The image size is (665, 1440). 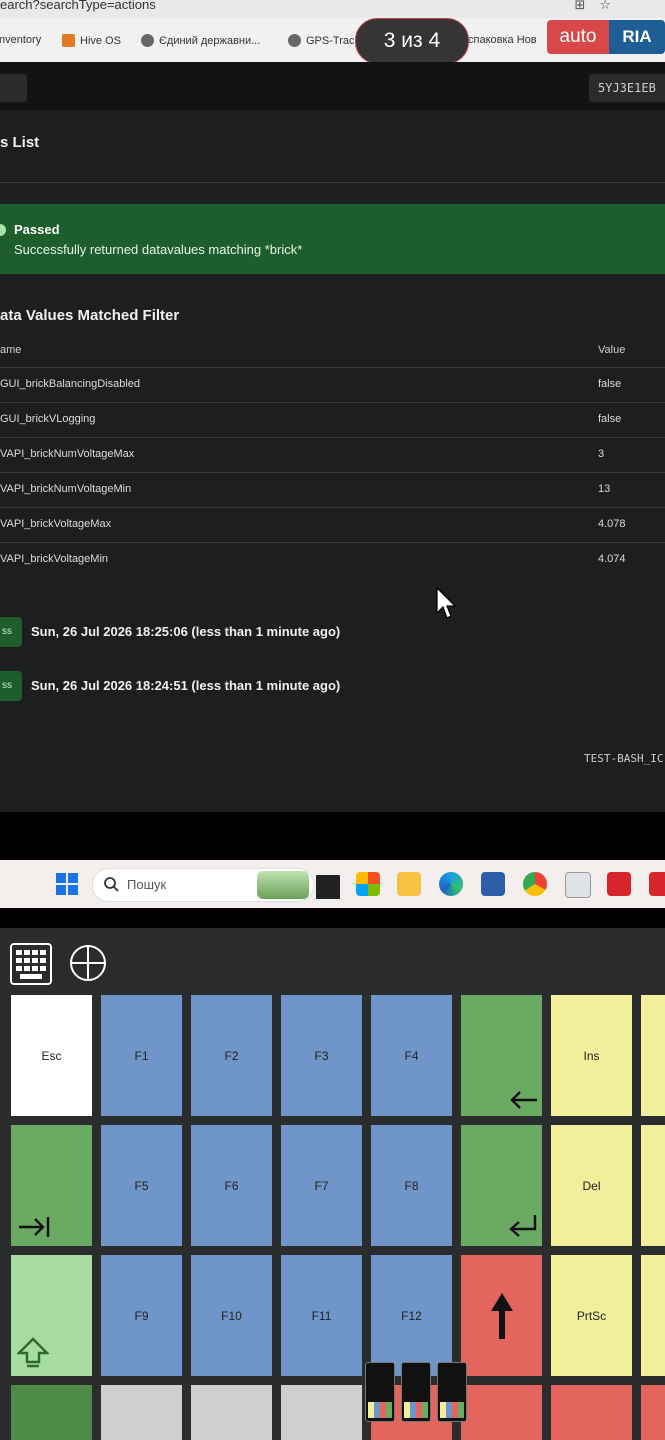 I want to click on address-bar-icons: ⊞☆, so click(x=599, y=6).